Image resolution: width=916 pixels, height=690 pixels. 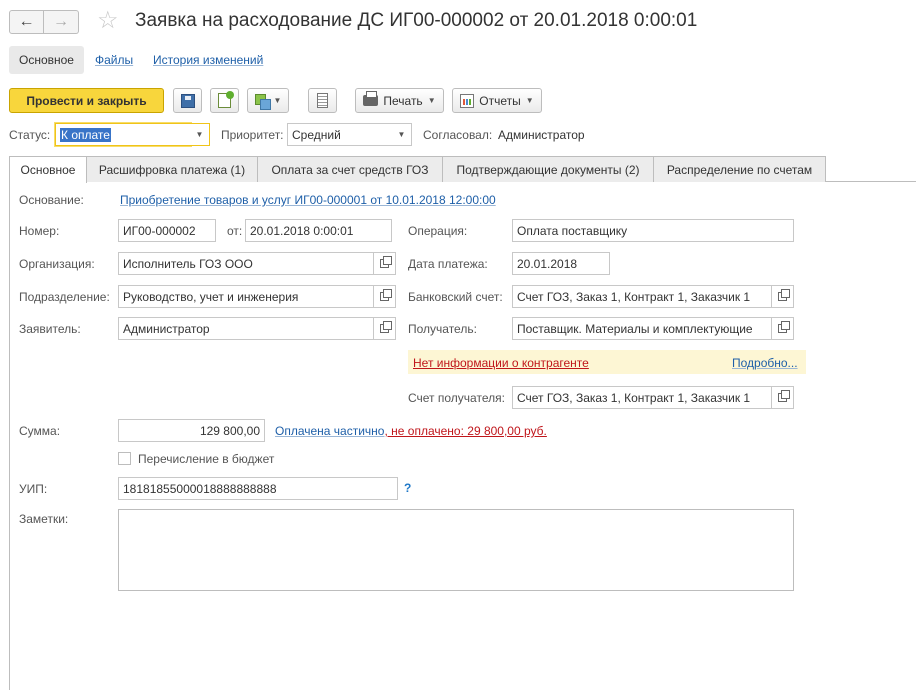 What do you see at coordinates (33, 489) in the screenshot?
I see `uip-label: УИП:` at bounding box center [33, 489].